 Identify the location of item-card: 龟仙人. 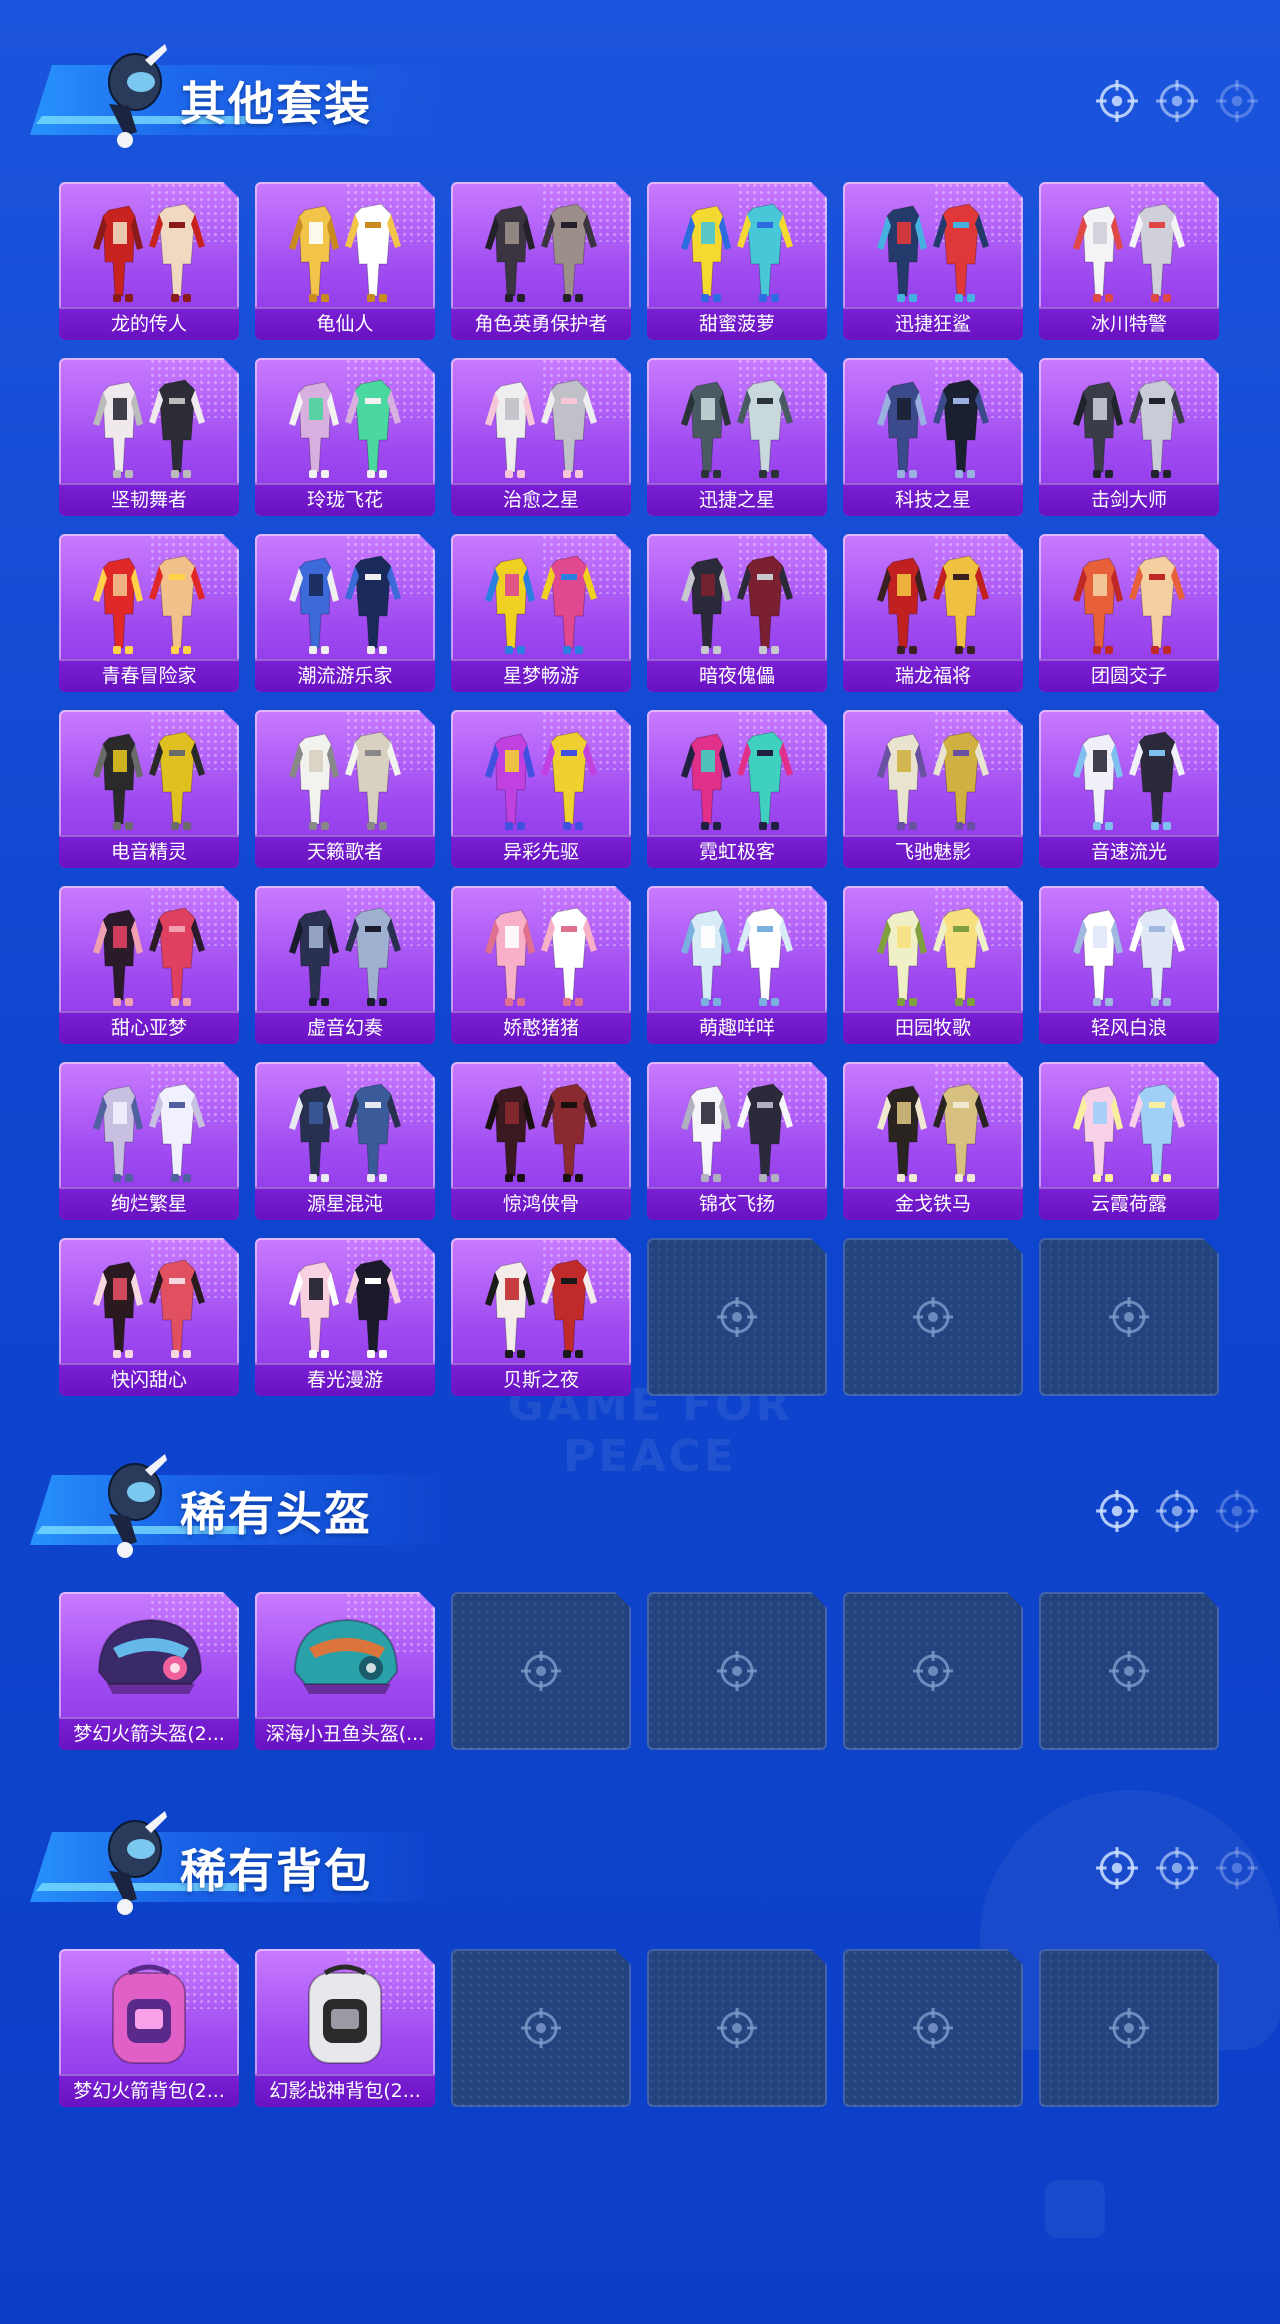
(345, 261).